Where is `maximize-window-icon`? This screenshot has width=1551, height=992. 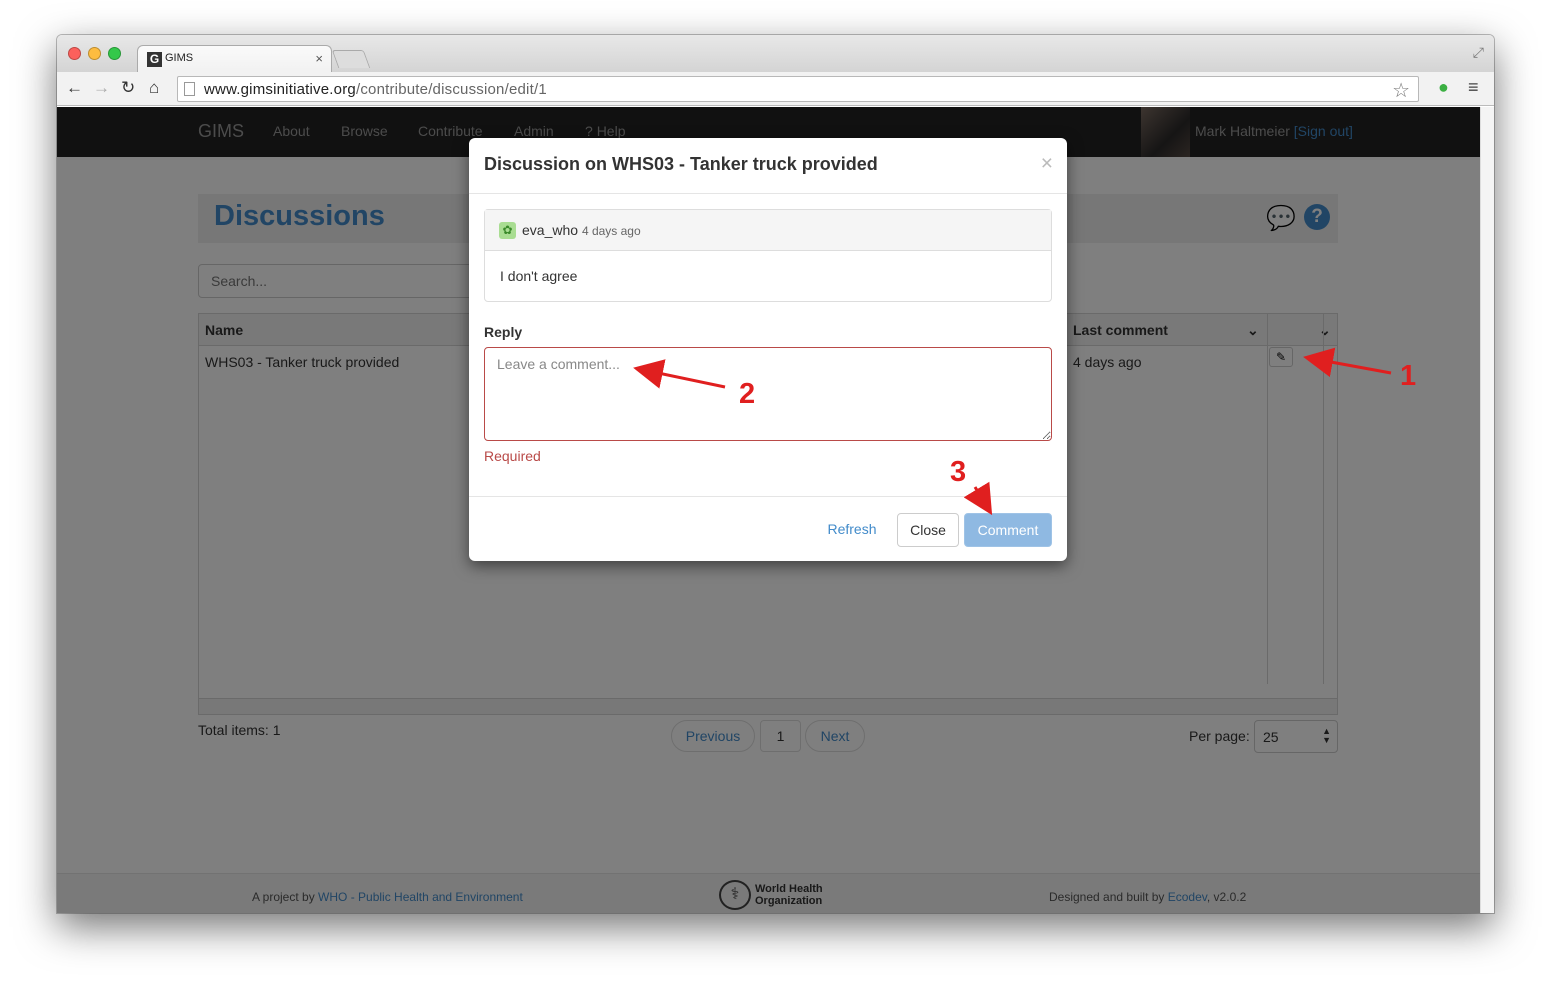
maximize-window-icon is located at coordinates (114, 53).